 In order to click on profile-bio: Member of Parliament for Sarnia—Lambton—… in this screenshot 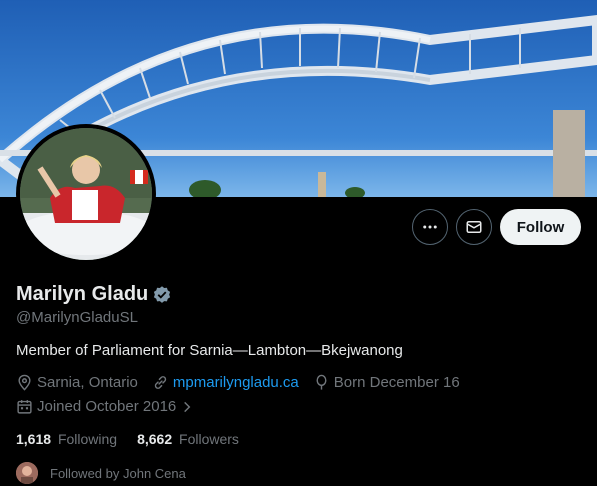, I will do `click(209, 350)`.